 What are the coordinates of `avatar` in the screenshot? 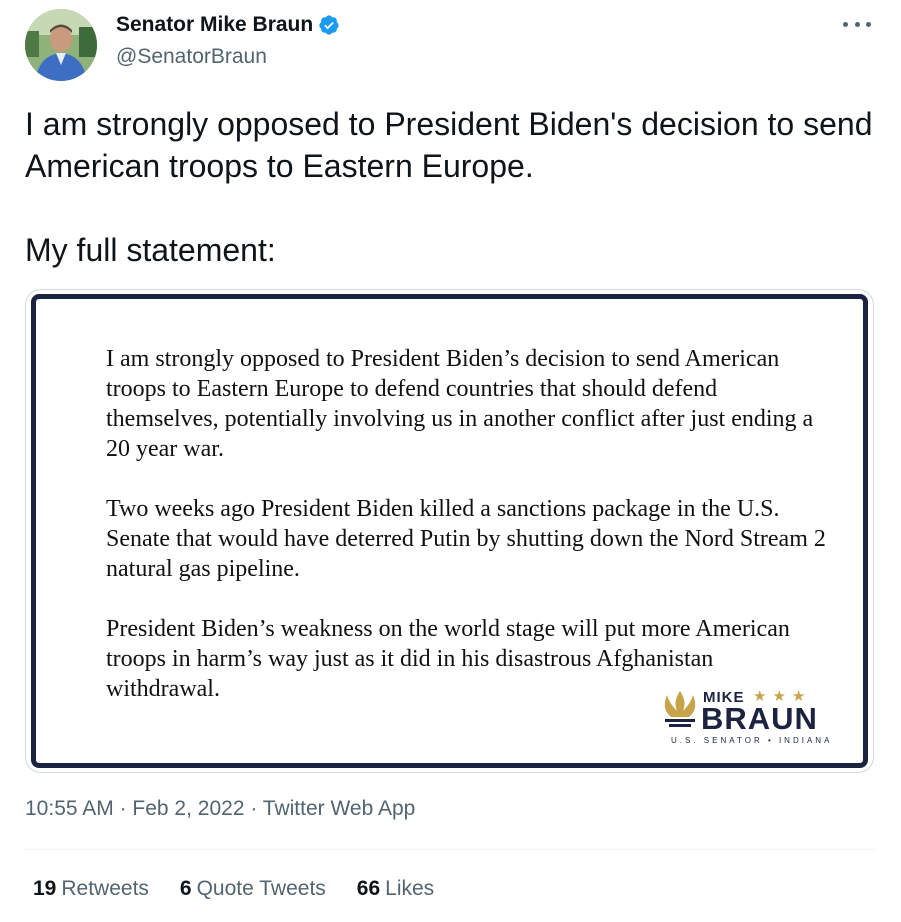 It's located at (61, 45).